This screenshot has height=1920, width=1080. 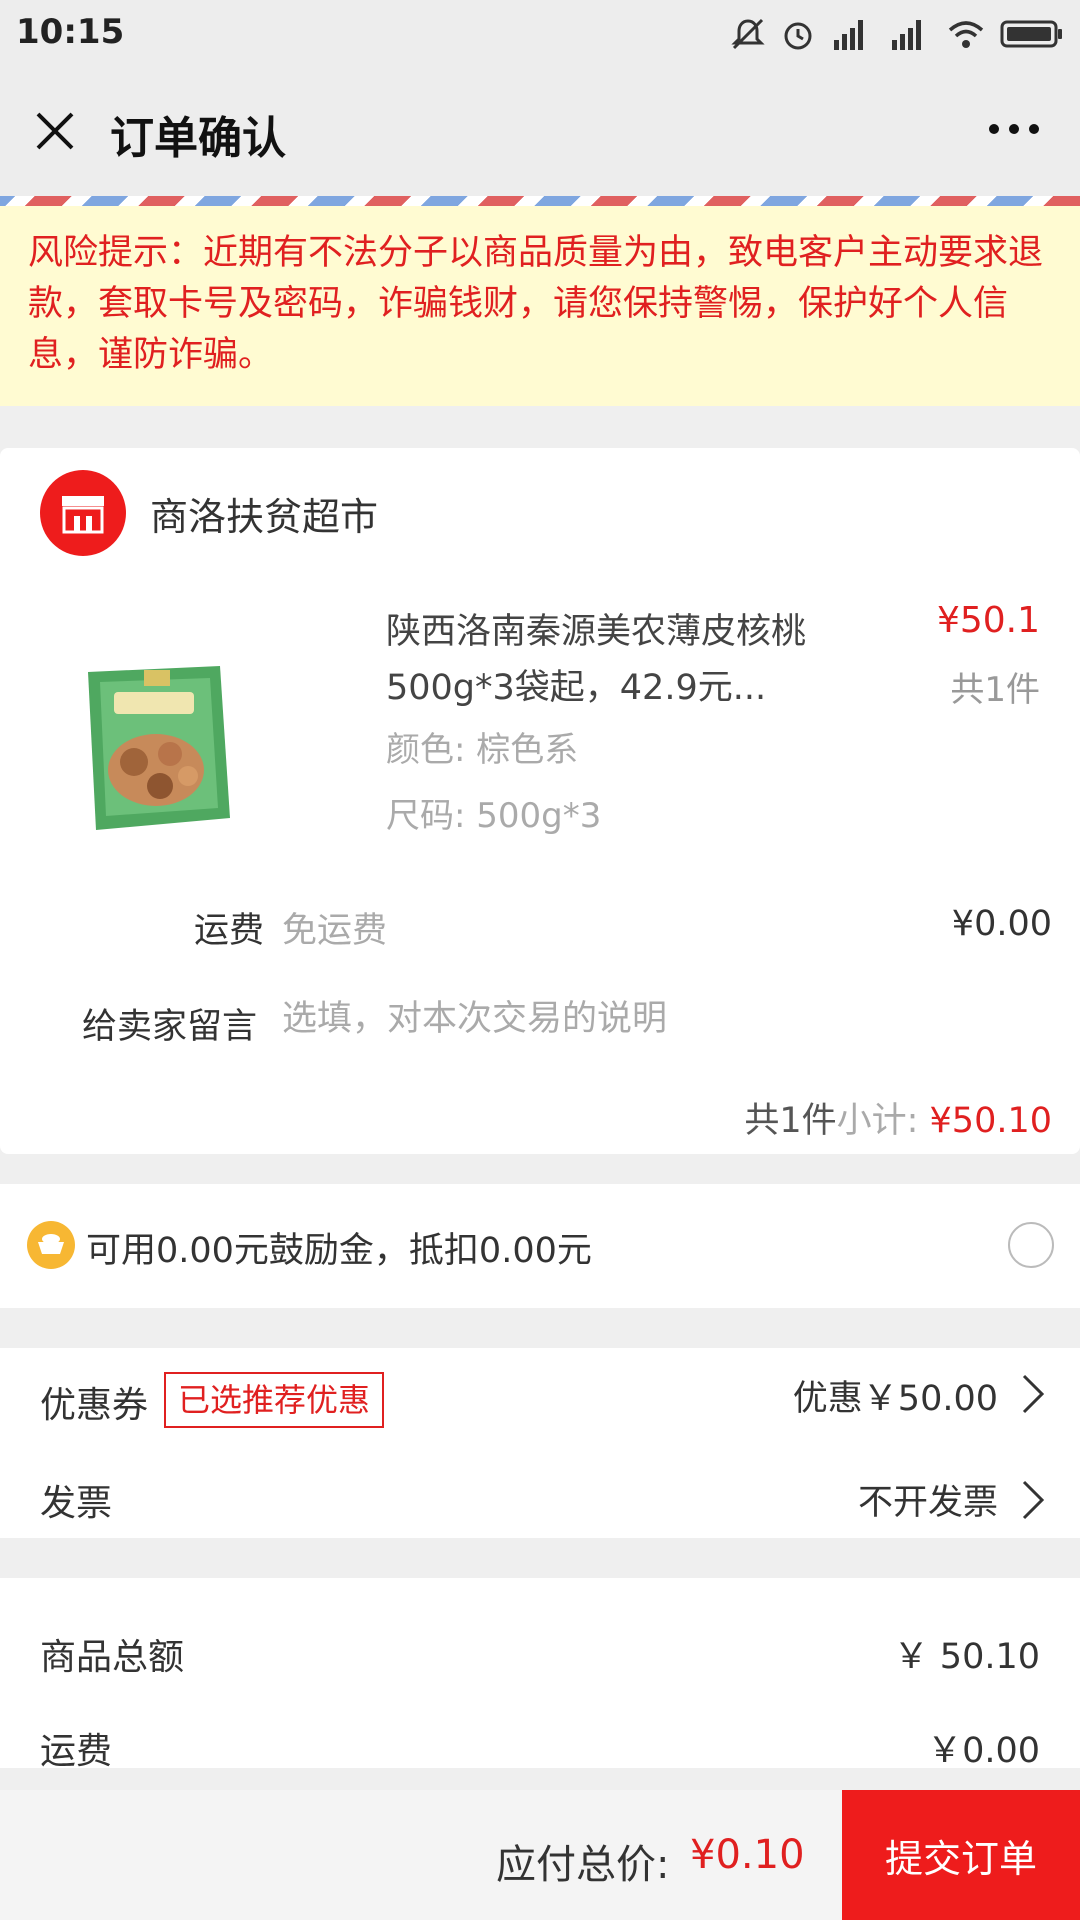 What do you see at coordinates (335, 931) in the screenshot?
I see `shipping-value: 免运费` at bounding box center [335, 931].